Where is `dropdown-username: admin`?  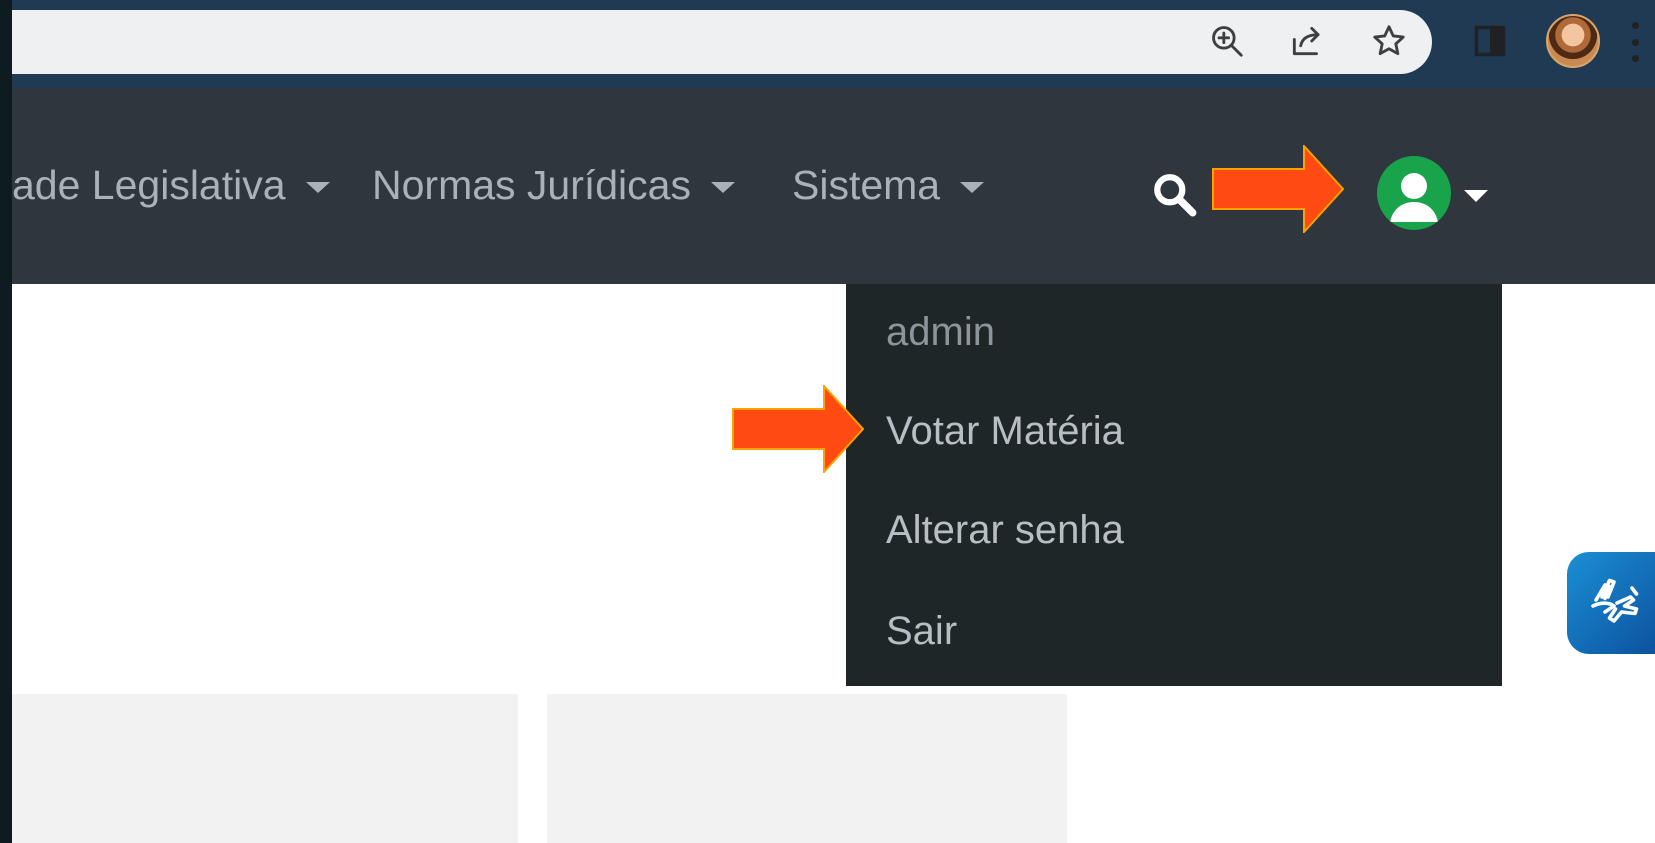
dropdown-username: admin is located at coordinates (940, 332).